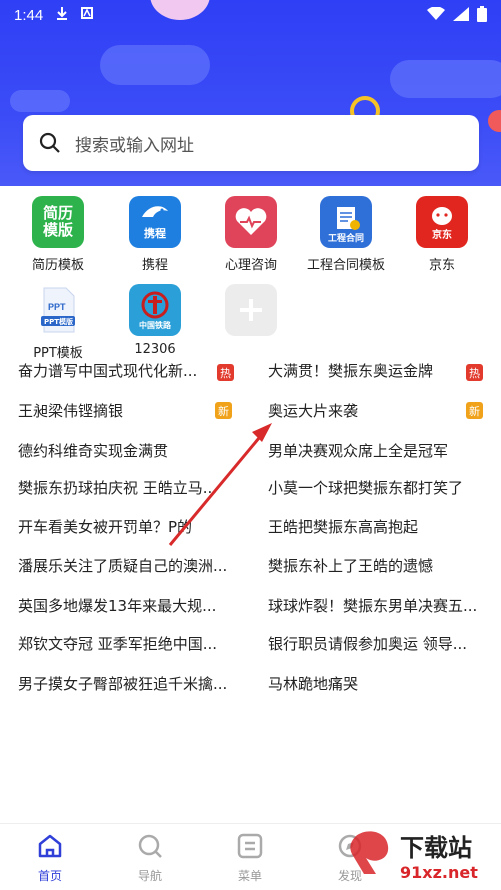 This screenshot has height=890, width=501. What do you see at coordinates (250, 846) in the screenshot?
I see `menu-icon` at bounding box center [250, 846].